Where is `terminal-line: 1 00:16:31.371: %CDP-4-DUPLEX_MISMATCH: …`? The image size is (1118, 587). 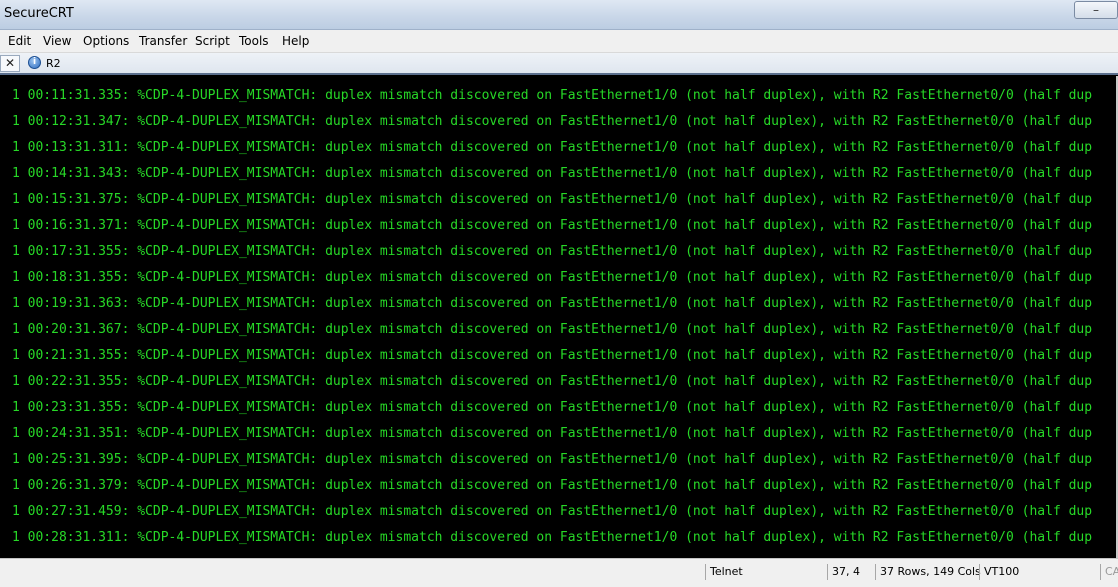 terminal-line: 1 00:16:31.371: %CDP-4-DUPLEX_MISMATCH: … is located at coordinates (552, 225).